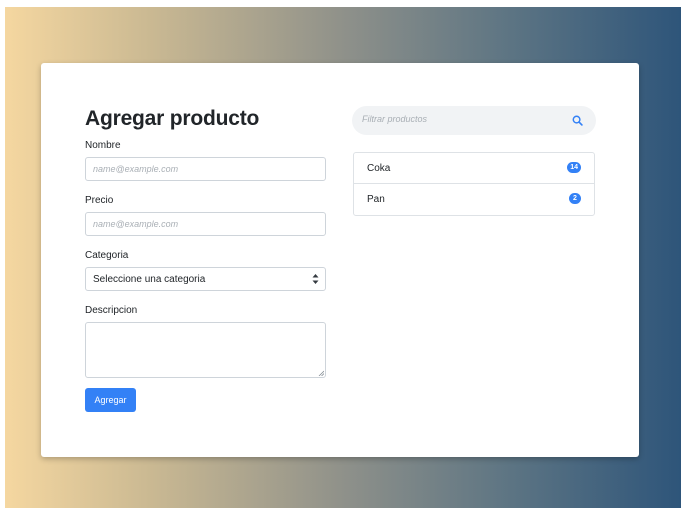 The width and height of the screenshot is (681, 515). I want to click on list-item: Pan 2, so click(474, 199).